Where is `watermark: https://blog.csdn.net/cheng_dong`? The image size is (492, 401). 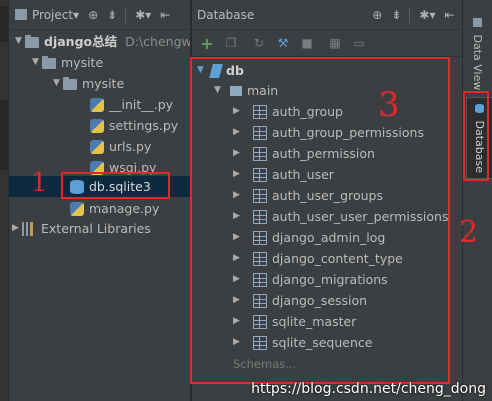 watermark: https://blog.csdn.net/cheng_dong is located at coordinates (368, 389).